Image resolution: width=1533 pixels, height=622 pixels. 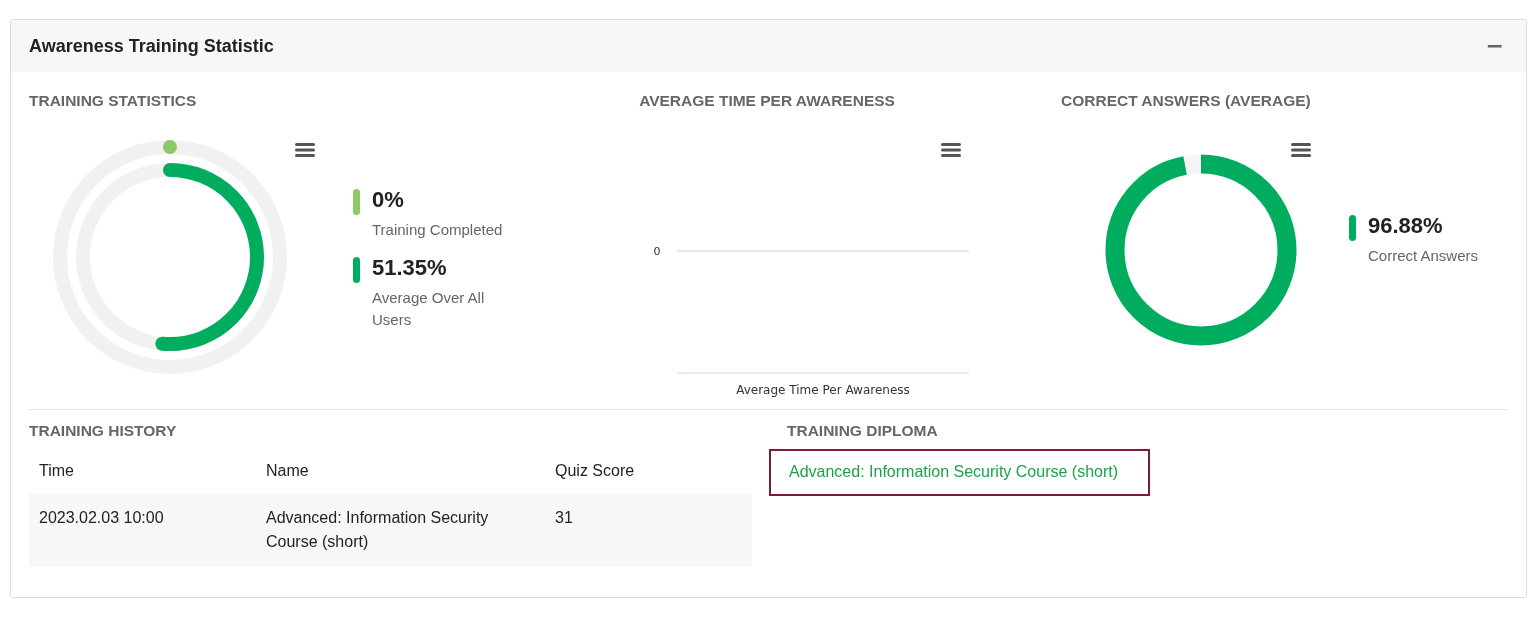 I want to click on table-cell: 2023.02.03 10:00, so click(x=142, y=530).